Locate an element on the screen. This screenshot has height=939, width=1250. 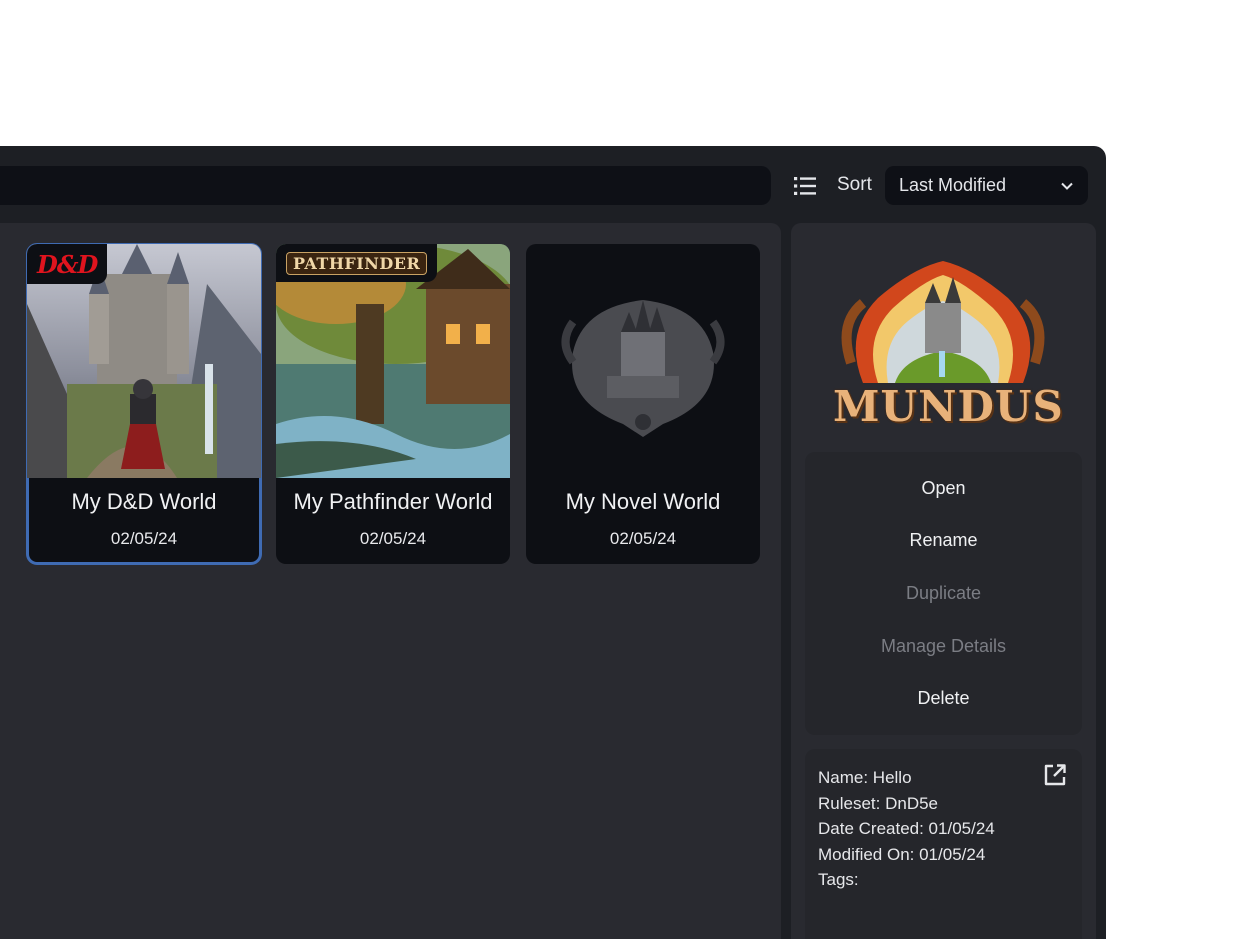
dnd-logo: D&D is located at coordinates (67, 264).